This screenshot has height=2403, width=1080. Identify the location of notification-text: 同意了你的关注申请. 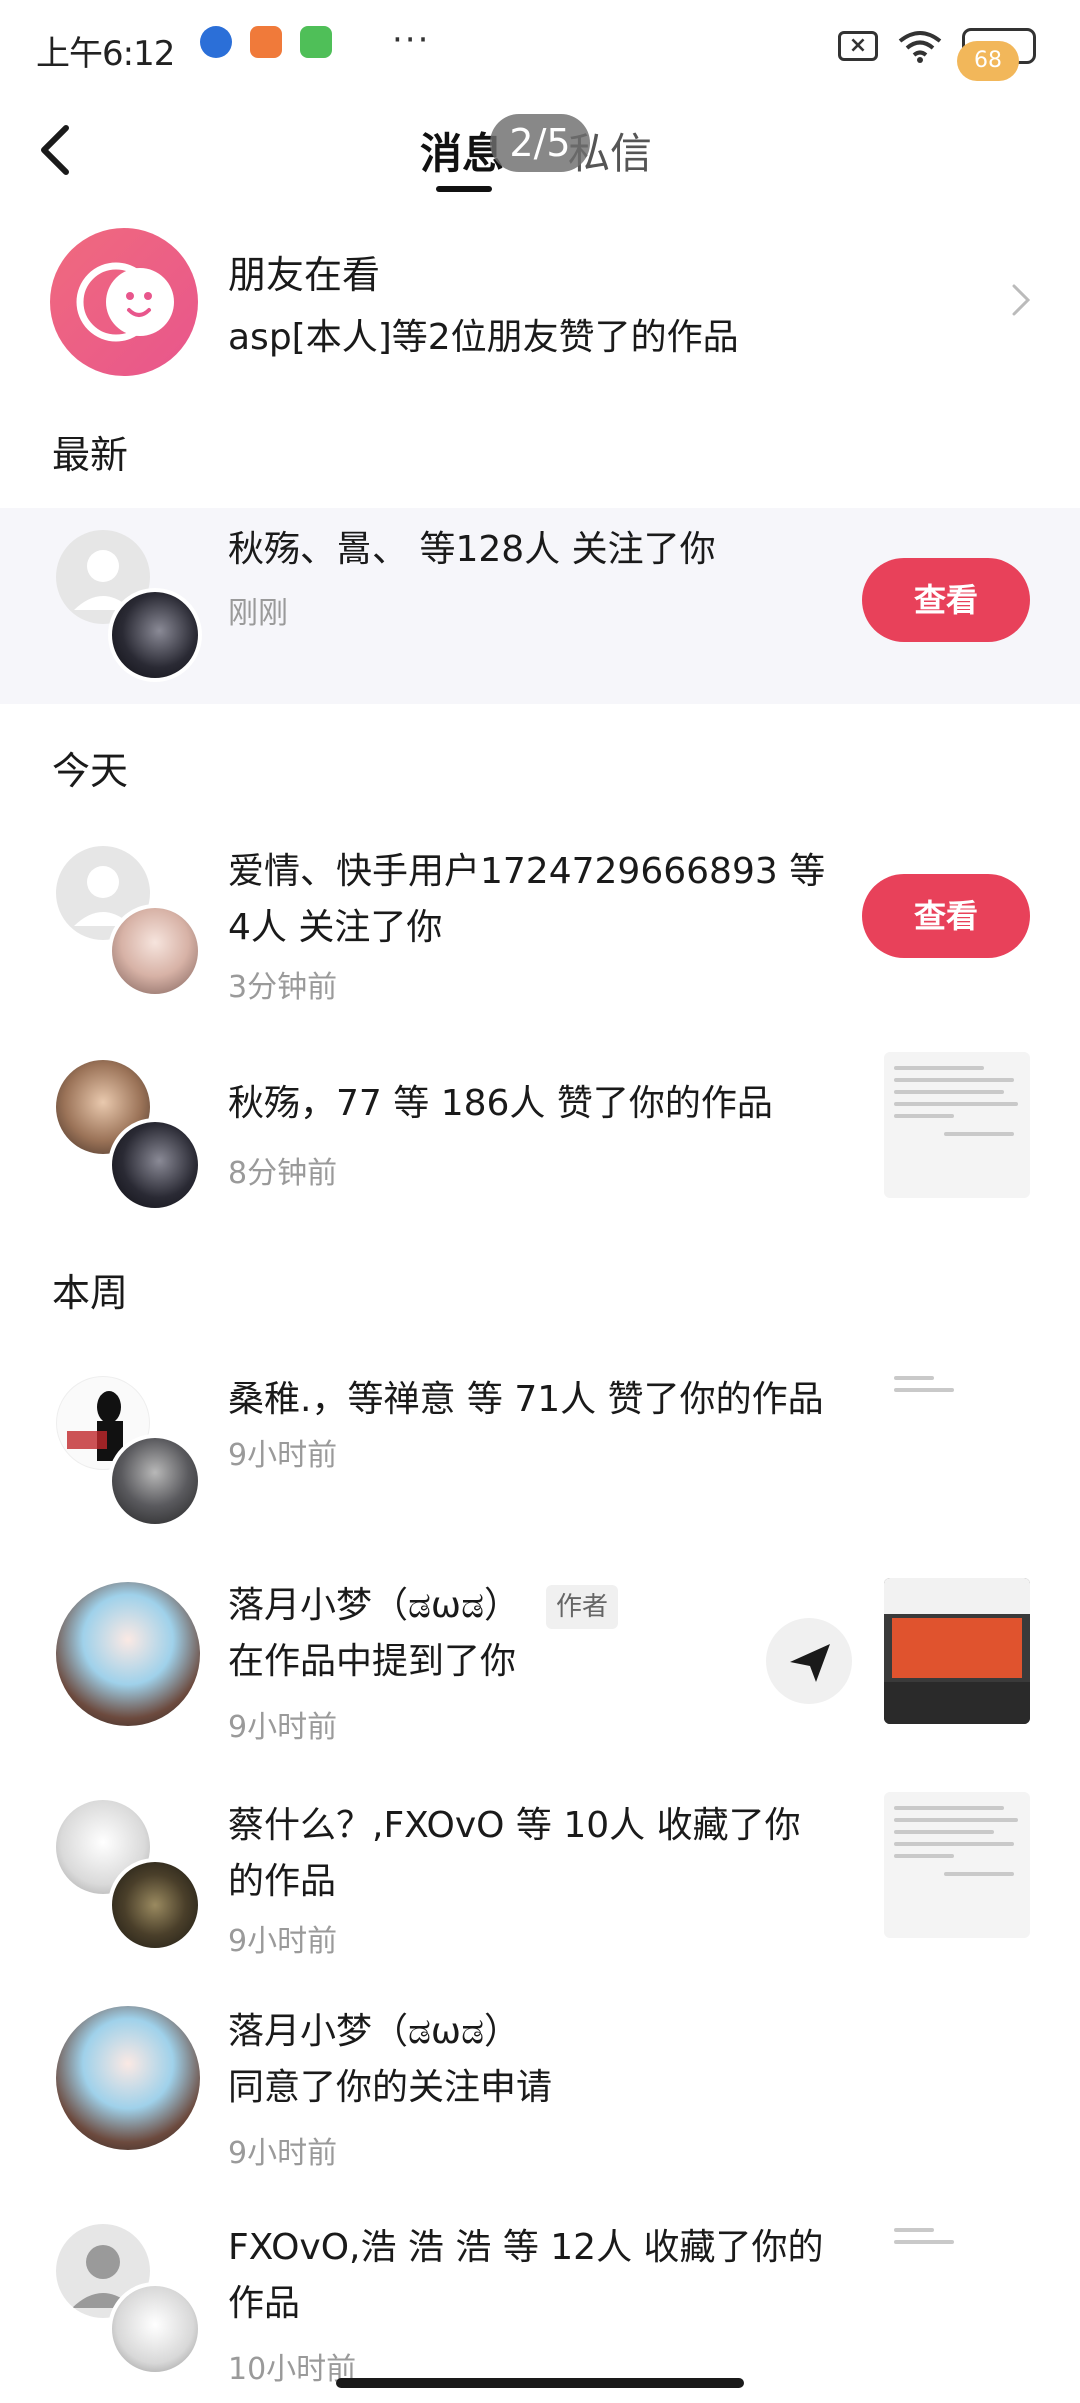
(390, 2087).